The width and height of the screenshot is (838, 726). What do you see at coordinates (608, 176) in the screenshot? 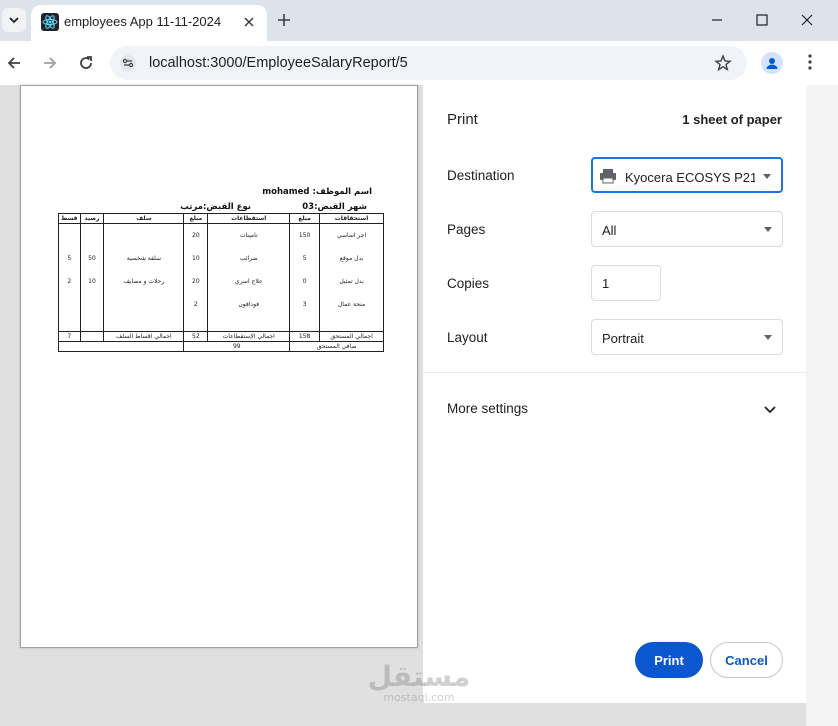
I see `printer-icon` at bounding box center [608, 176].